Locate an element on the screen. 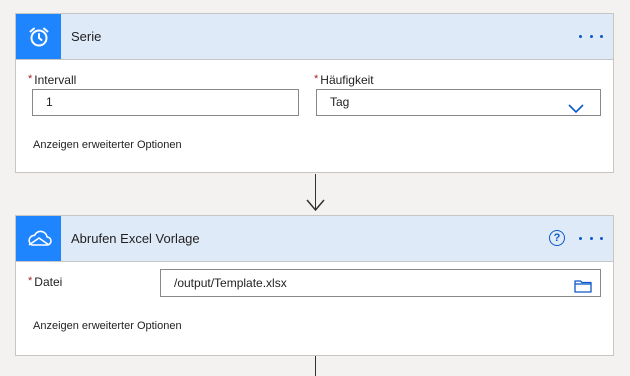 The image size is (630, 376). alarm-clock-icon is located at coordinates (38, 36).